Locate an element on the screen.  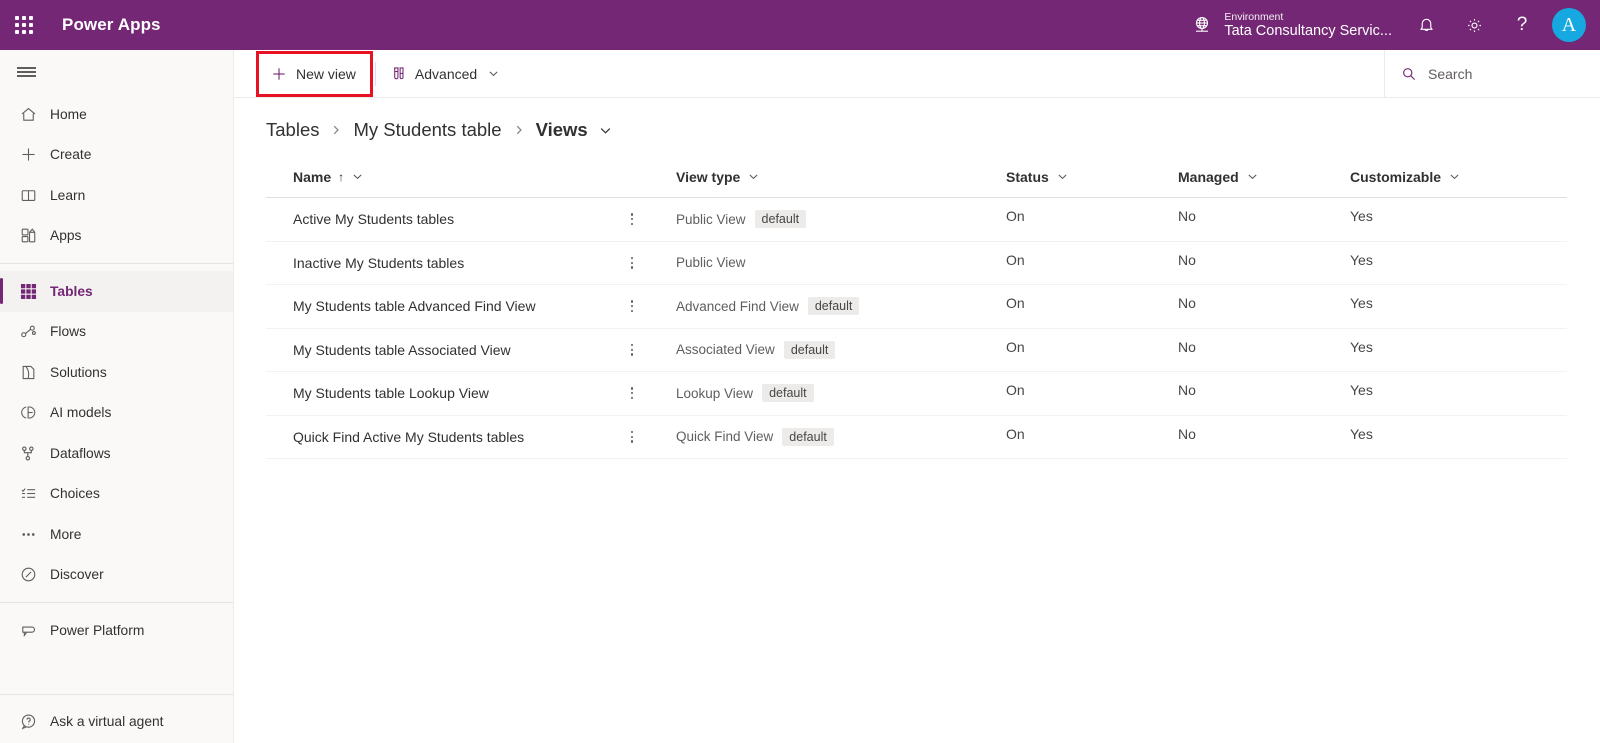
sidebar-item-label: Home is located at coordinates (68, 114).